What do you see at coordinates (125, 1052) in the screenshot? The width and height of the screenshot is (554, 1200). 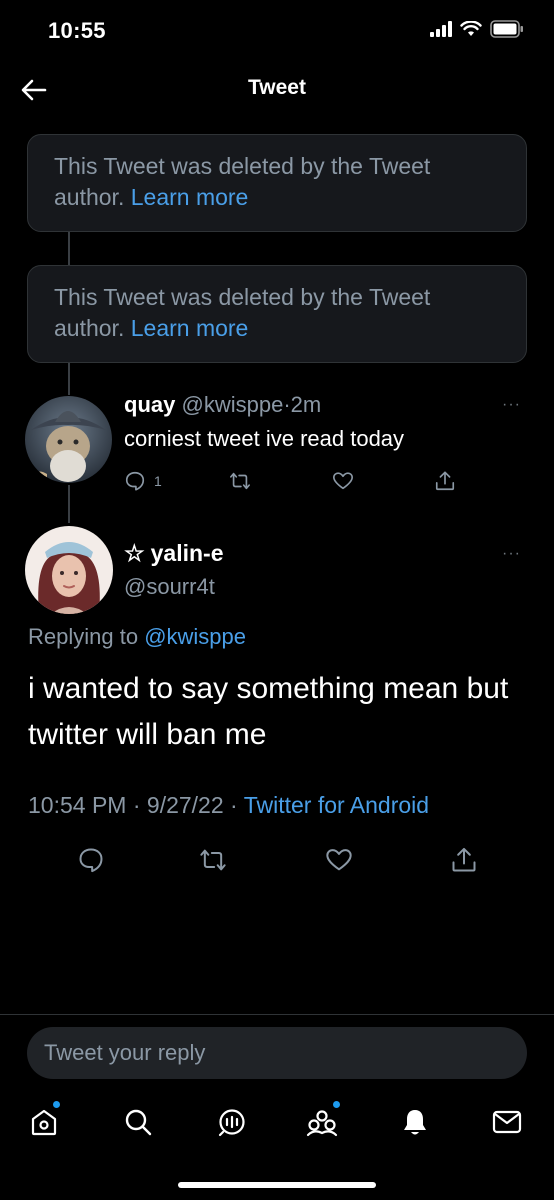 I see `reply-input-placeholder: Tweet your reply` at bounding box center [125, 1052].